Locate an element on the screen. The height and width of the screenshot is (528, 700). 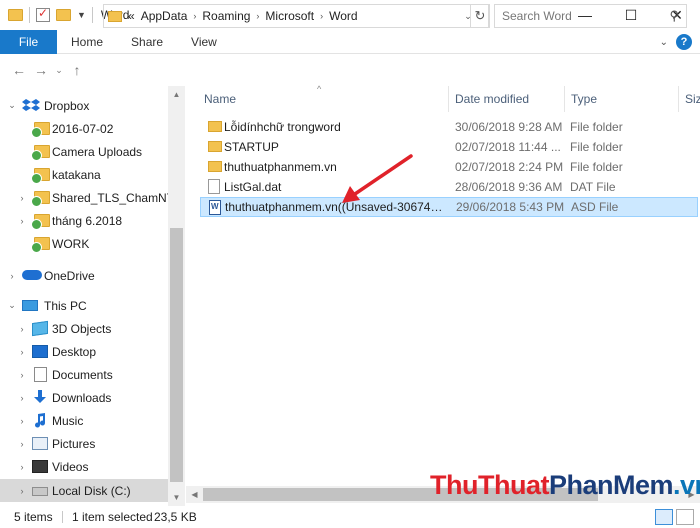
nav-item-pictures: › Pictures is located at coordinates (84, 443).